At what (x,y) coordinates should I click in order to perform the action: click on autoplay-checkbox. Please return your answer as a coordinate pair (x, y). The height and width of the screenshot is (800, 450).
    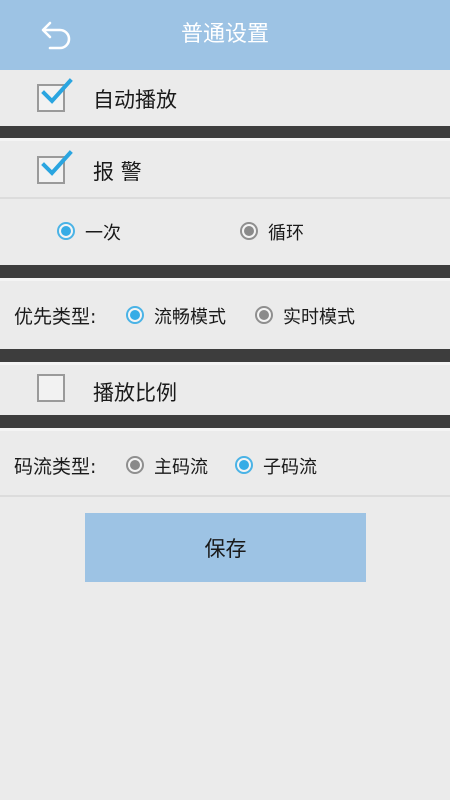
    Looking at the image, I should click on (55, 95).